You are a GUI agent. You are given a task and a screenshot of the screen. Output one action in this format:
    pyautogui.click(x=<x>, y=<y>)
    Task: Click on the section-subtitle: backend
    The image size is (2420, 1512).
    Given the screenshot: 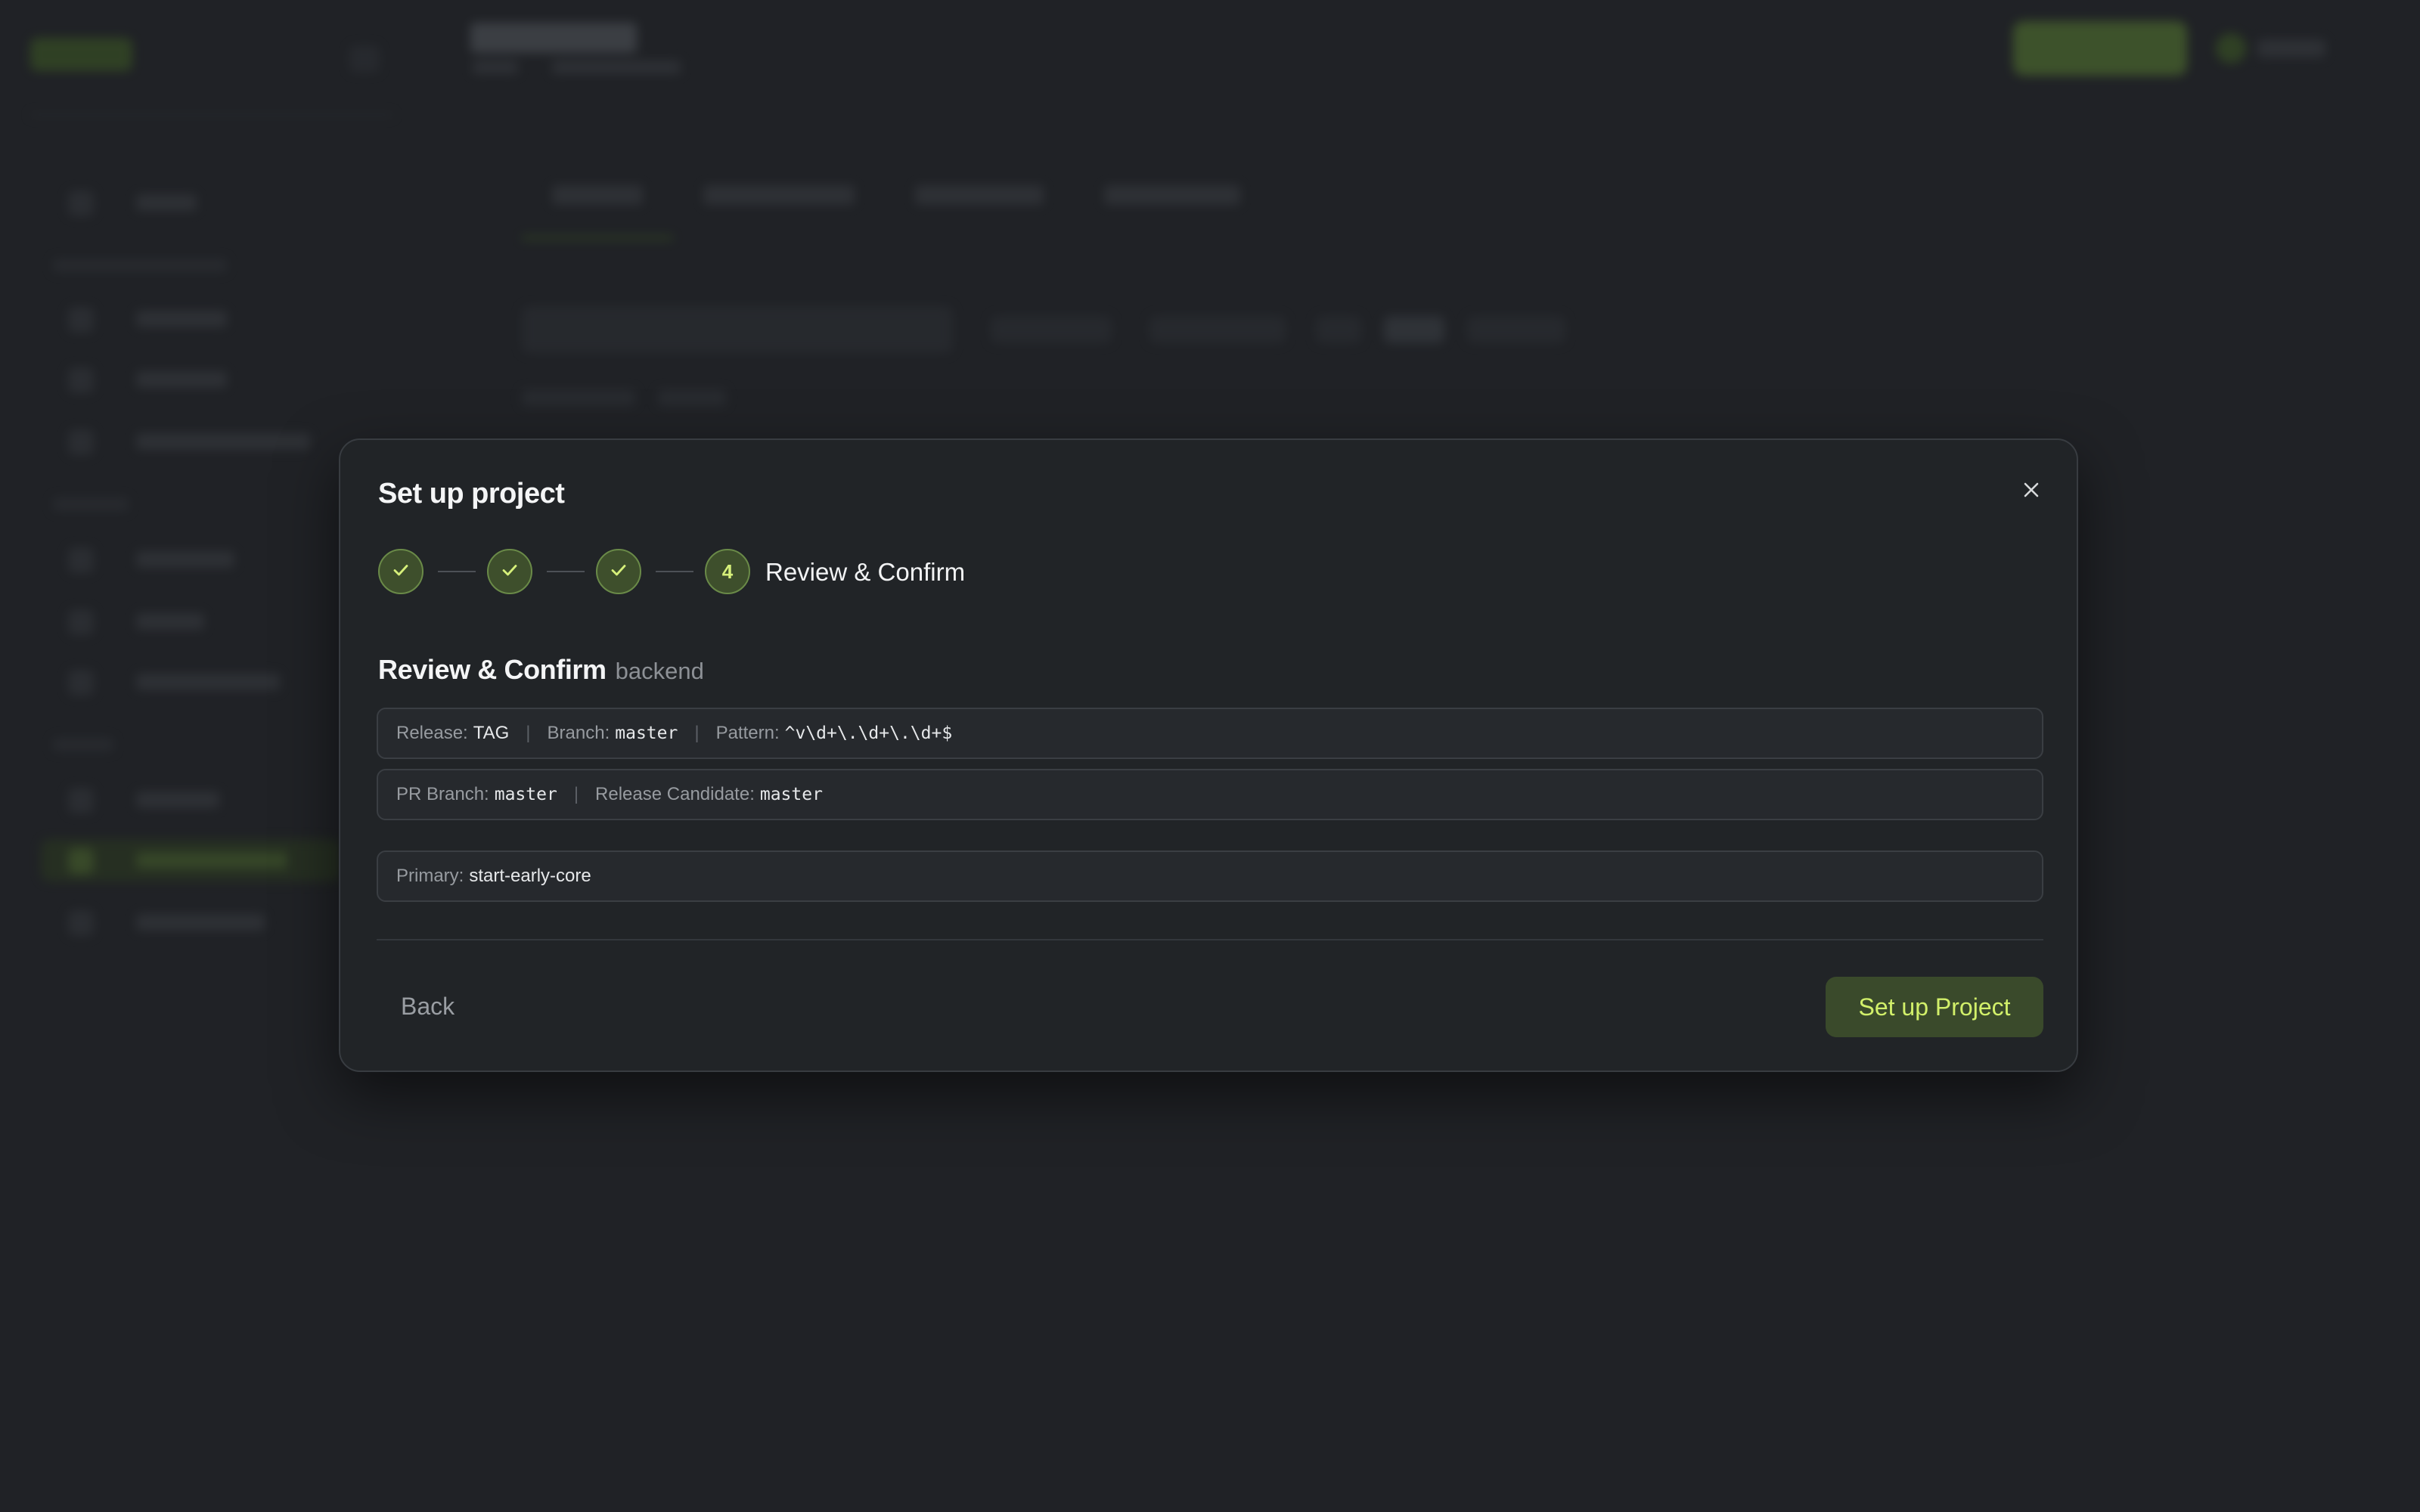 What is the action you would take?
    pyautogui.click(x=659, y=671)
    